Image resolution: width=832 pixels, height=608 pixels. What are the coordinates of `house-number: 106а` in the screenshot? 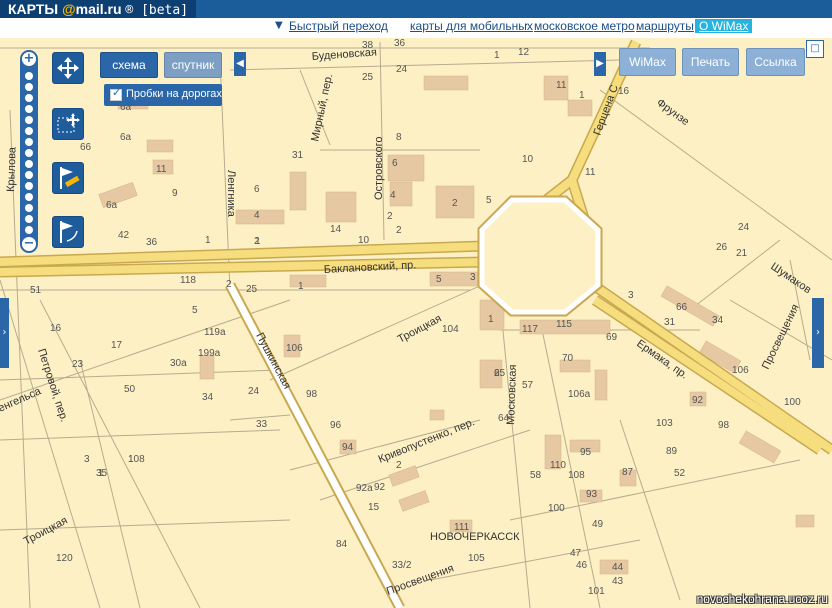 It's located at (579, 394).